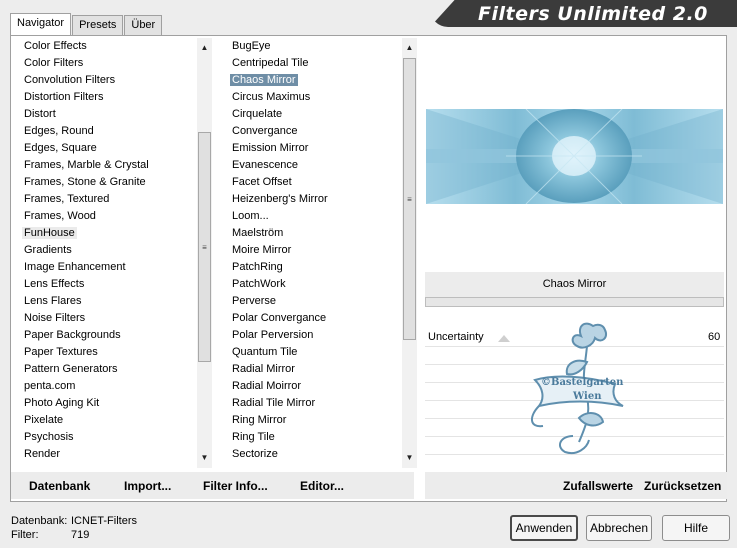  What do you see at coordinates (107, 403) in the screenshot?
I see `list-item: Photo Aging Kit` at bounding box center [107, 403].